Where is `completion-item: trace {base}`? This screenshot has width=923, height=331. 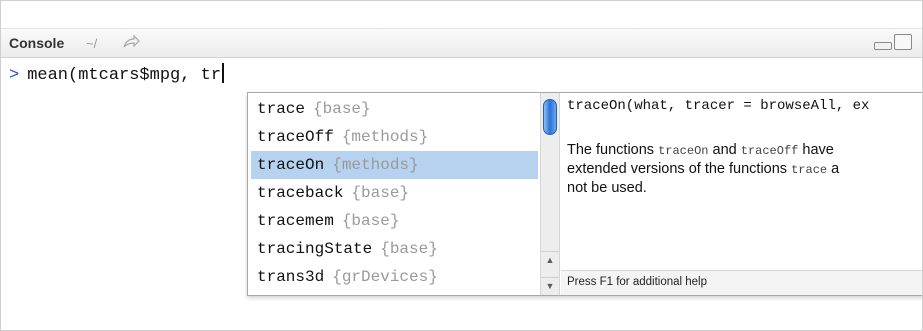
completion-item: trace {base} is located at coordinates (394, 109).